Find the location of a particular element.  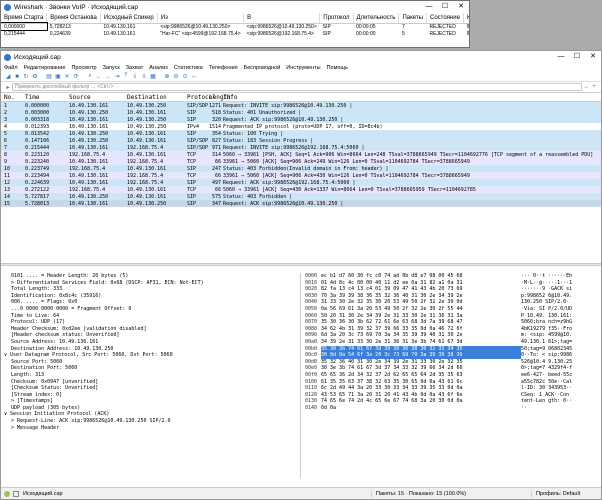

packet-column-header: Protocol is located at coordinates (201, 97).